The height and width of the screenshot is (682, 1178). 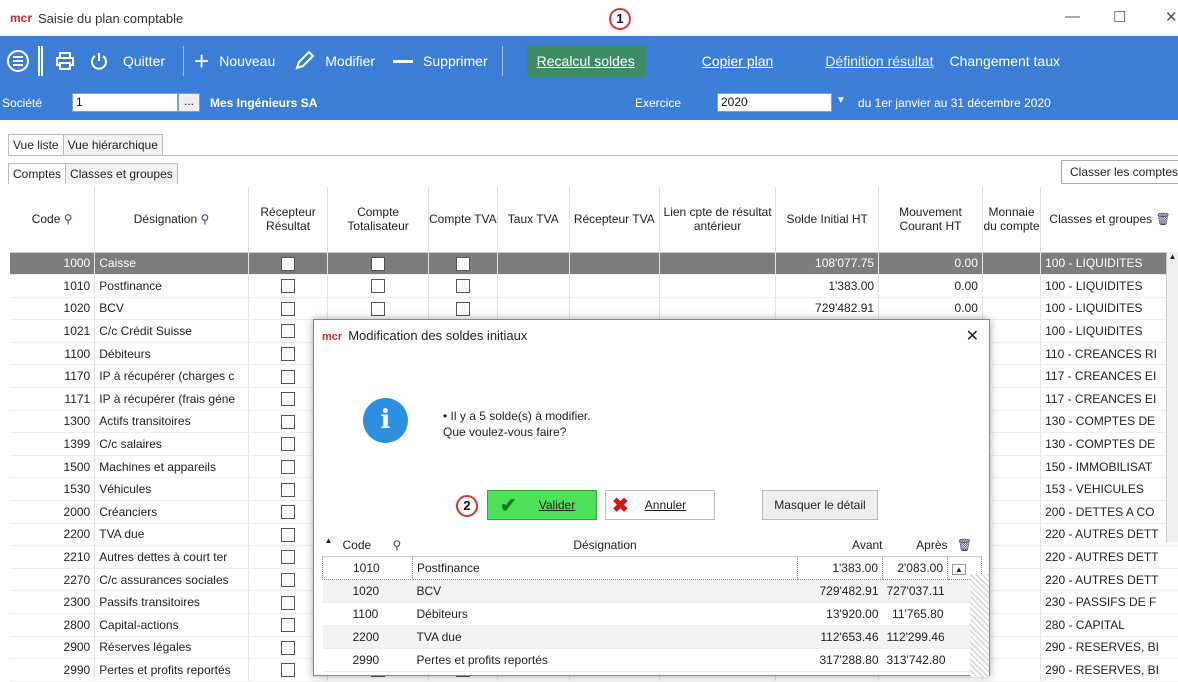 What do you see at coordinates (171, 286) in the screenshot?
I see `cell-name: Postfinance` at bounding box center [171, 286].